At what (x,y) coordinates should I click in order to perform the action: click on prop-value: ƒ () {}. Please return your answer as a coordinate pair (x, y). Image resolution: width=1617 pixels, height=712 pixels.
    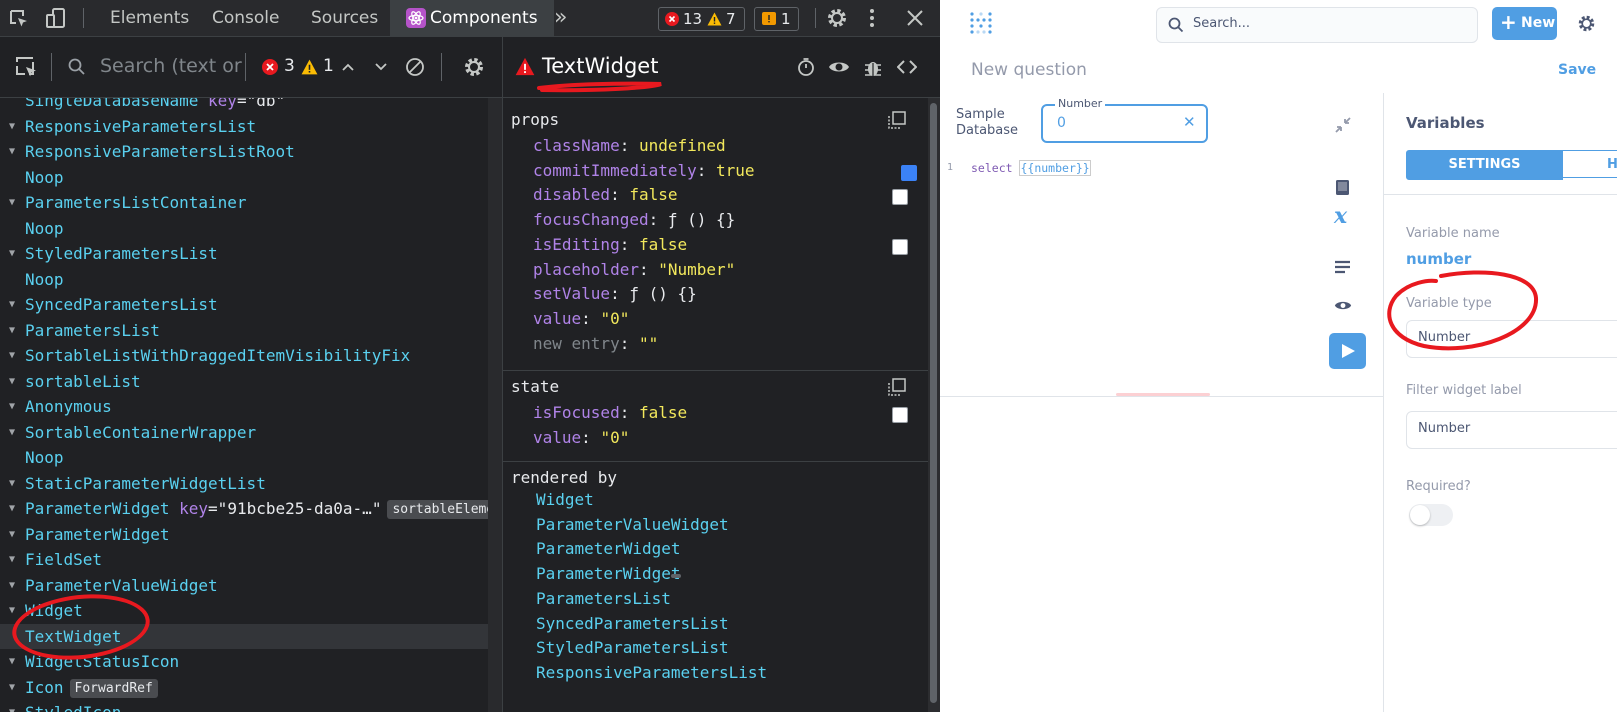
    Looking at the image, I should click on (701, 219).